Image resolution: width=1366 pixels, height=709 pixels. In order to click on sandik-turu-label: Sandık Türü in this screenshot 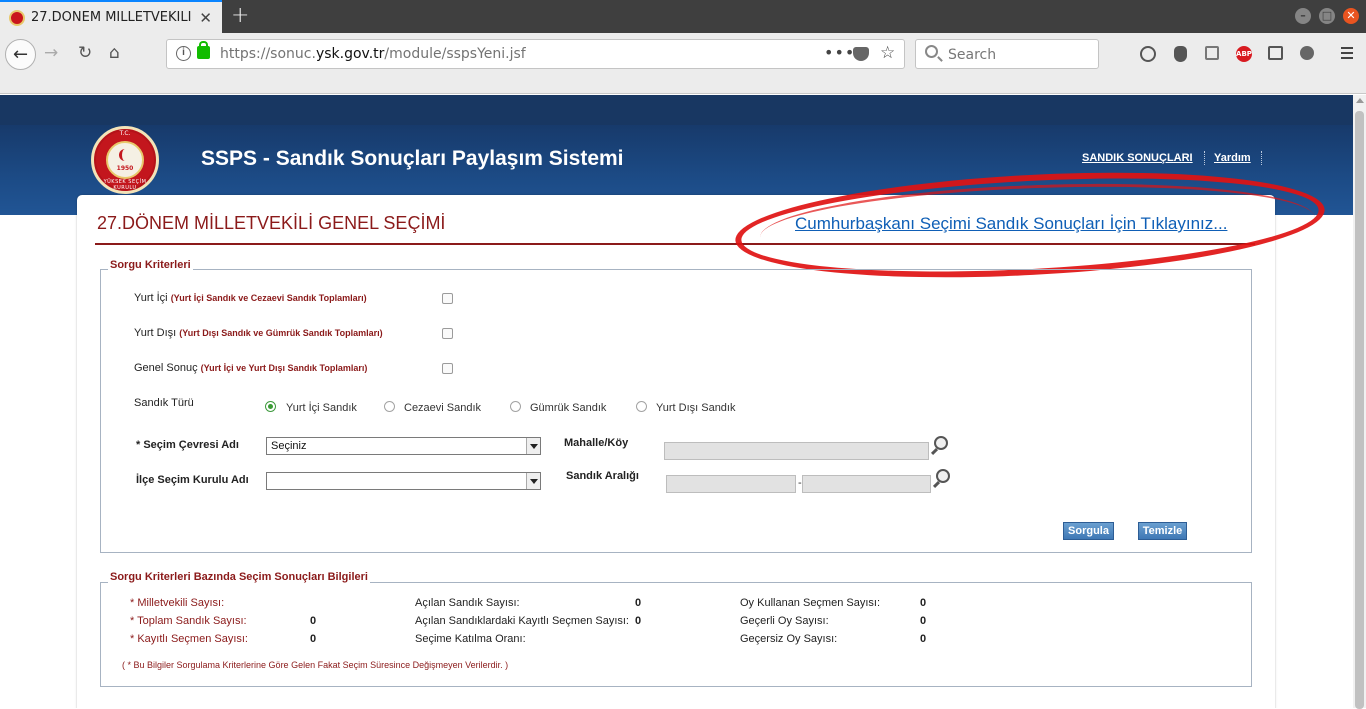, I will do `click(164, 403)`.